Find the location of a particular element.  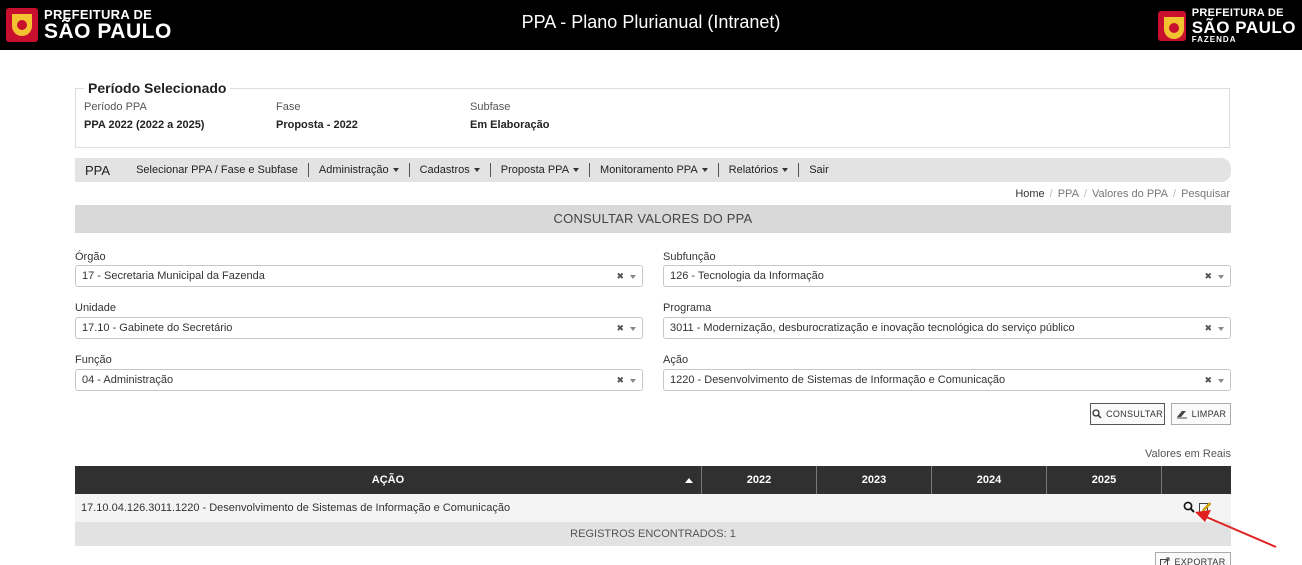

orgao-label: Órgão is located at coordinates (90, 257).